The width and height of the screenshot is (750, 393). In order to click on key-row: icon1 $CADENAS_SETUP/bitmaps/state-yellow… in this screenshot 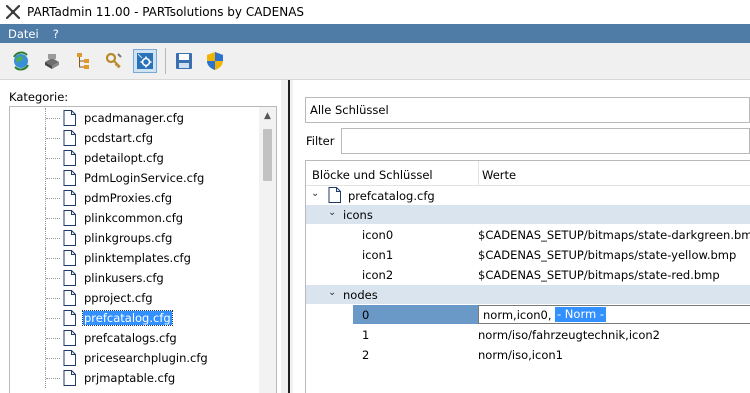, I will do `click(528, 254)`.